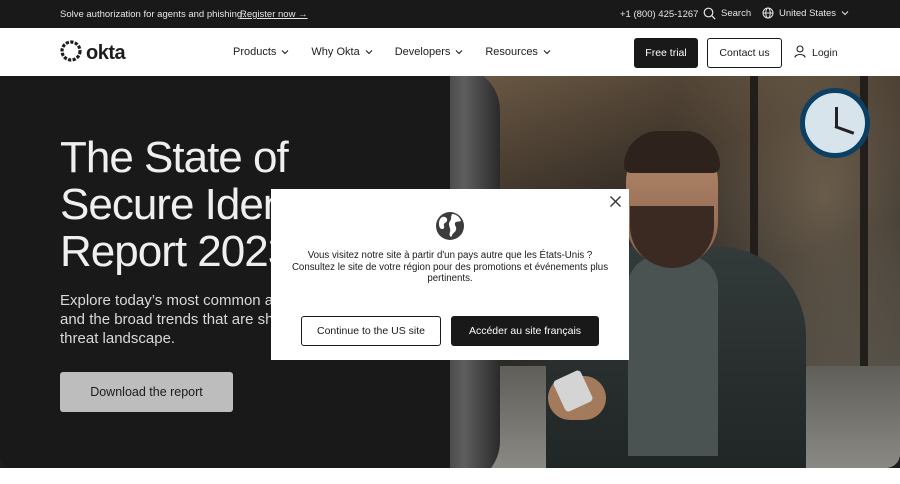 The image size is (900, 484). Describe the element at coordinates (800, 53) in the screenshot. I see `user-icon` at that location.